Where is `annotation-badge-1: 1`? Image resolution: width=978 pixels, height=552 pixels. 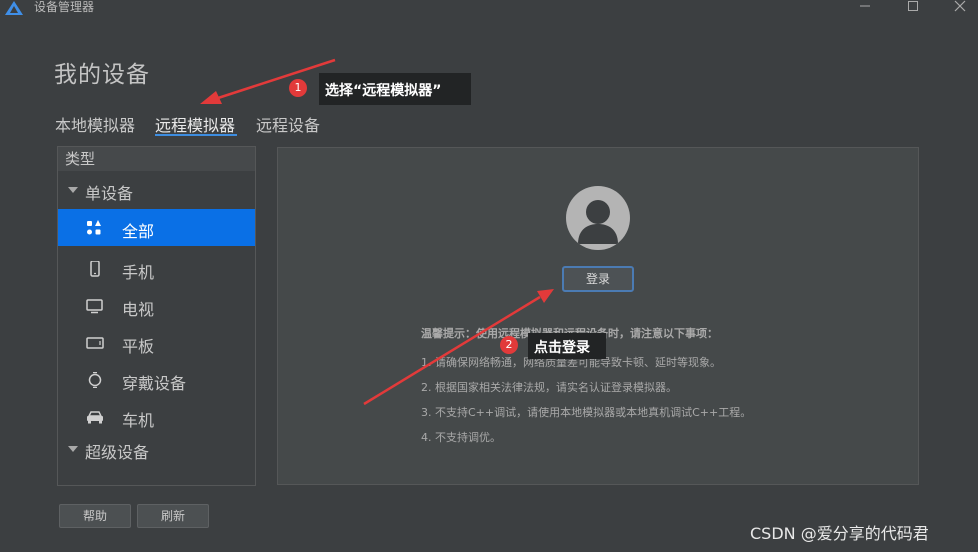 annotation-badge-1: 1 is located at coordinates (298, 88).